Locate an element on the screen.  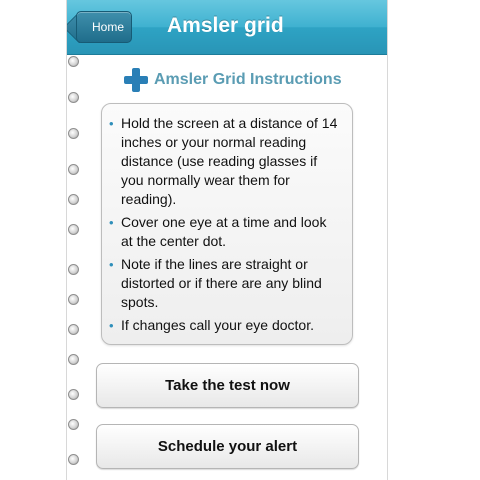
notebook-binding-rings is located at coordinates (75, 267).